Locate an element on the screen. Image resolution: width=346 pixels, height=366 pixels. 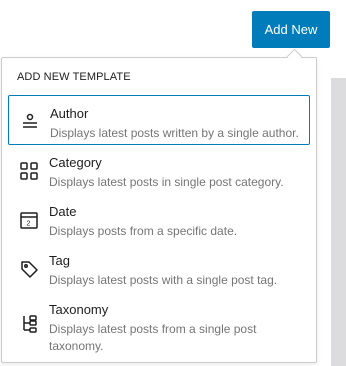
author-icon is located at coordinates (30, 122).